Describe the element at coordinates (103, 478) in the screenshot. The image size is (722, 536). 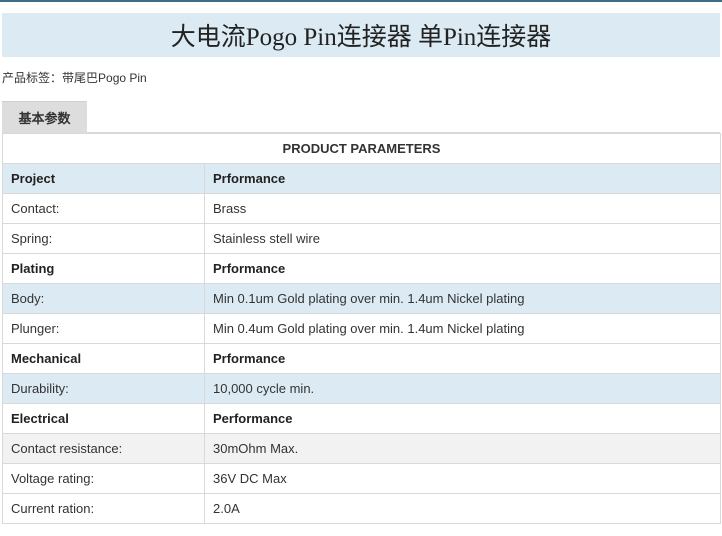
I see `param-label: Voltage rating:` at that location.